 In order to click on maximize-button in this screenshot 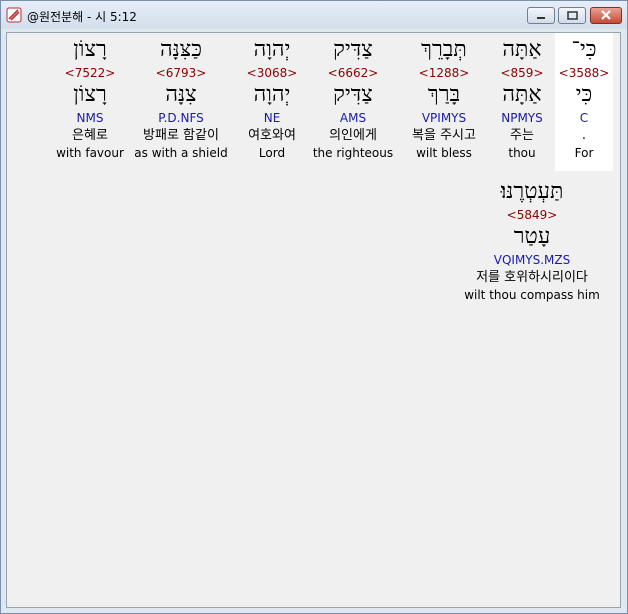, I will do `click(572, 15)`.